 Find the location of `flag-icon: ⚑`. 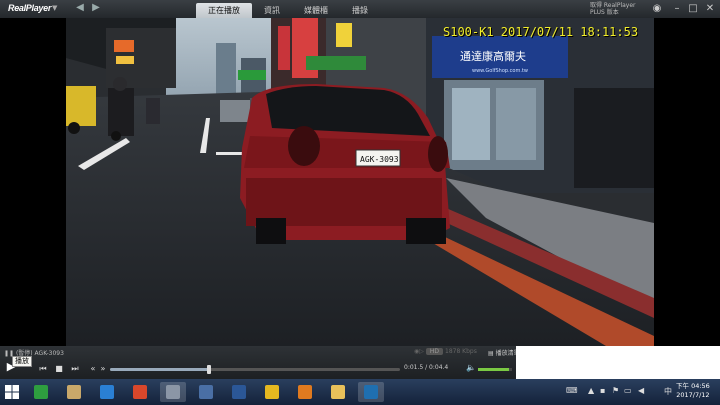

flag-icon: ⚑ is located at coordinates (615, 390).